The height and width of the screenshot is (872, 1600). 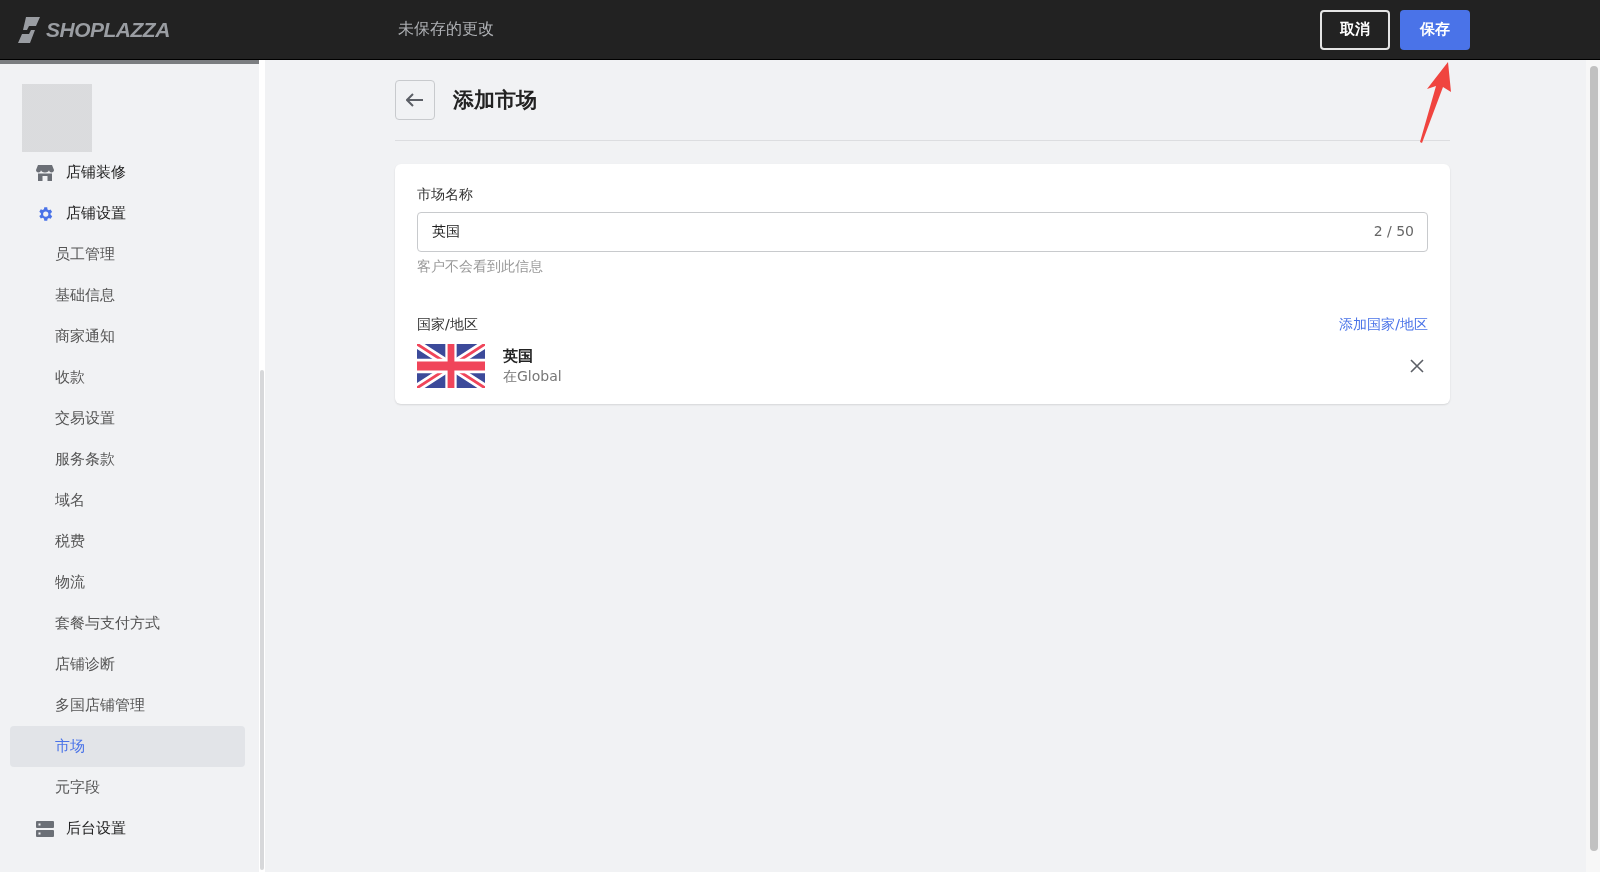 I want to click on character-counter: 2 / 50, so click(x=1393, y=231).